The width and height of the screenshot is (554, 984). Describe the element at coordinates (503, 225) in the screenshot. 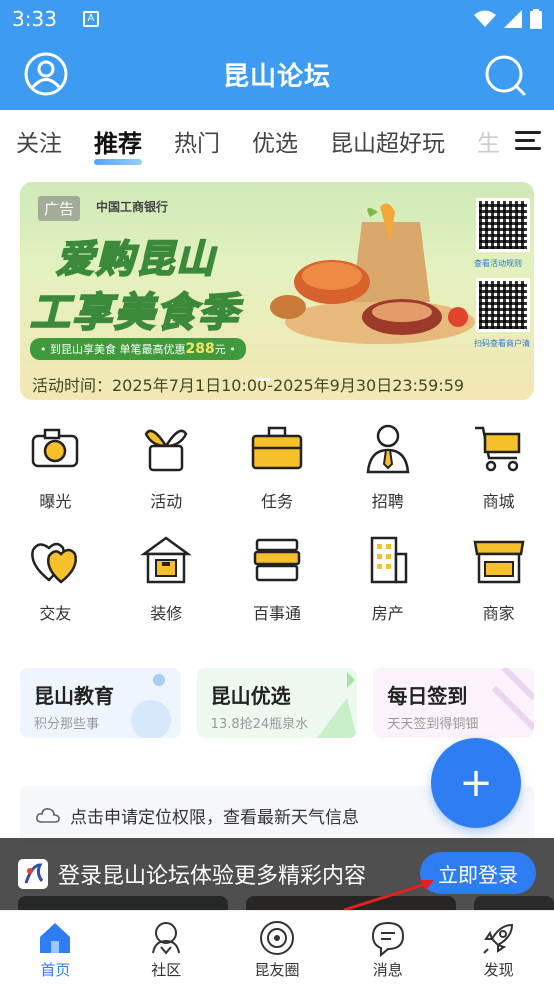

I see `qr-code-rules-icon` at that location.